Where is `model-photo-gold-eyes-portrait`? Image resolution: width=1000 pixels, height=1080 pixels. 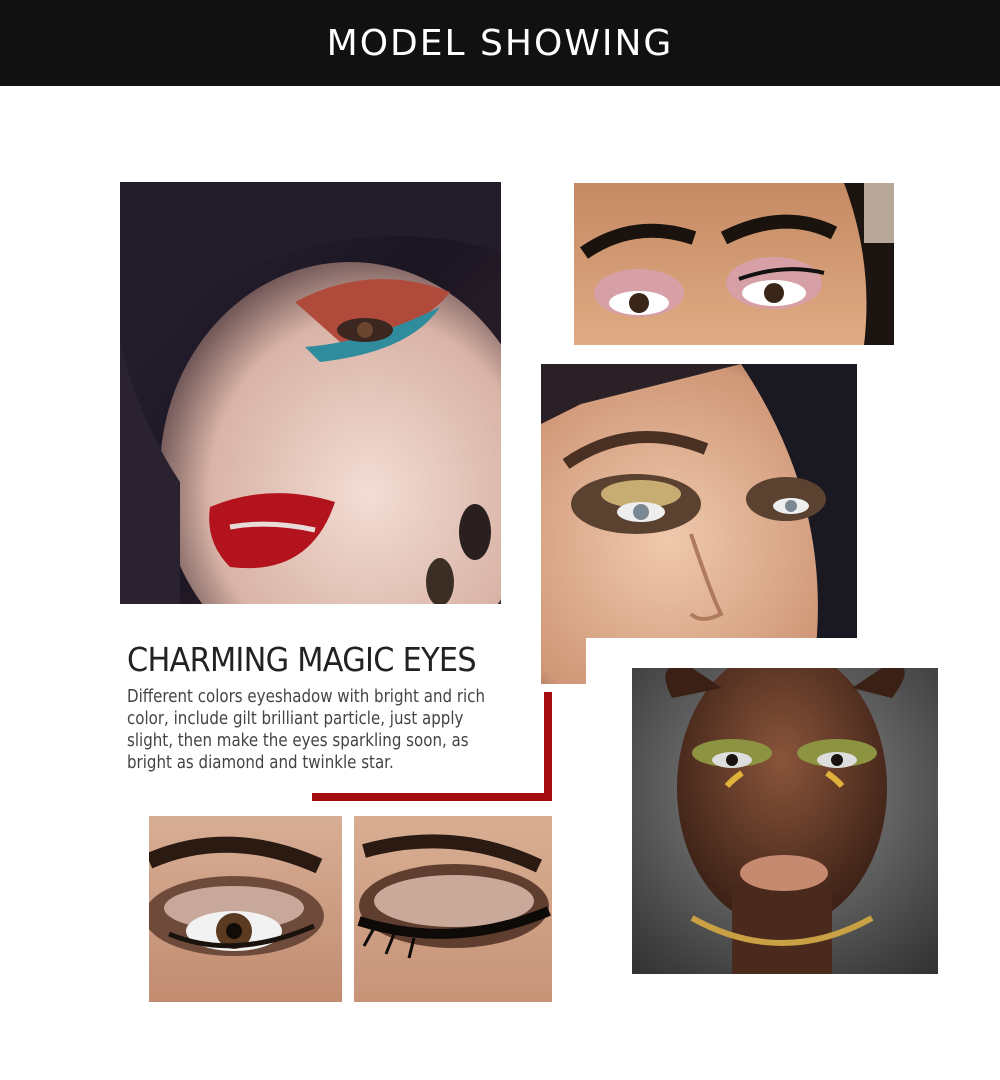 model-photo-gold-eyes-portrait is located at coordinates (785, 821).